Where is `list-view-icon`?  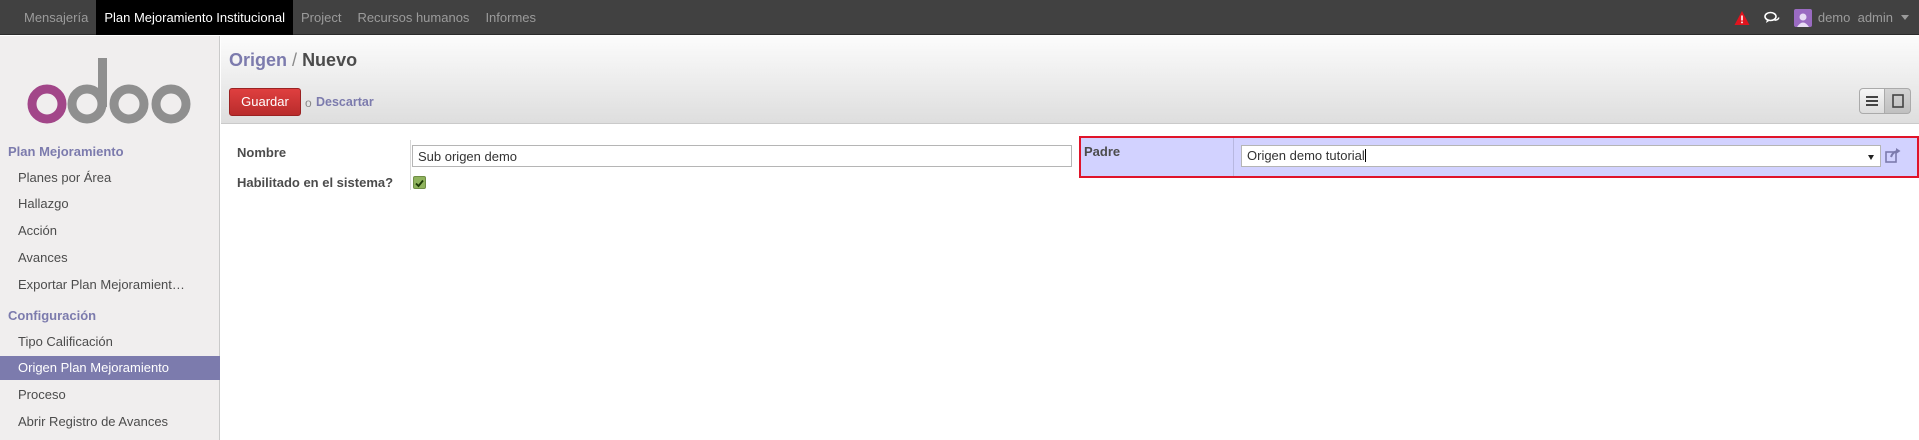 list-view-icon is located at coordinates (1872, 101).